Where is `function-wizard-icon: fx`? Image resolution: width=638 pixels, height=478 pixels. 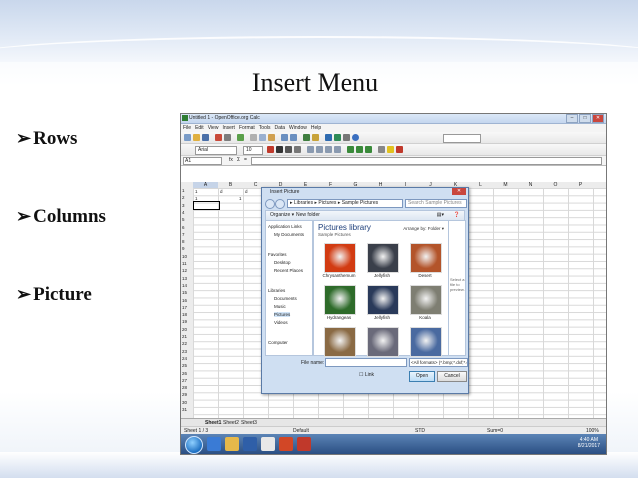 function-wizard-icon: fx is located at coordinates (231, 160).